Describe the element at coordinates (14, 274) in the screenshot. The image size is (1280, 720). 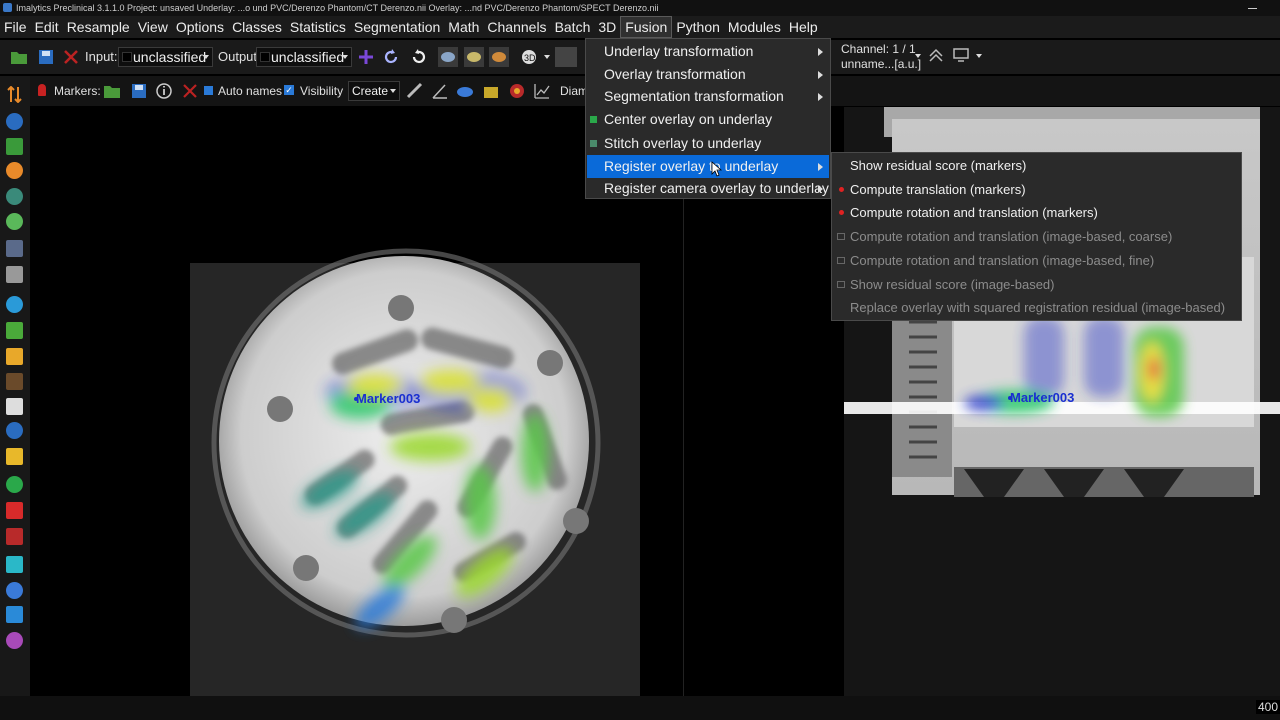
I see `camera-tool-icon` at that location.